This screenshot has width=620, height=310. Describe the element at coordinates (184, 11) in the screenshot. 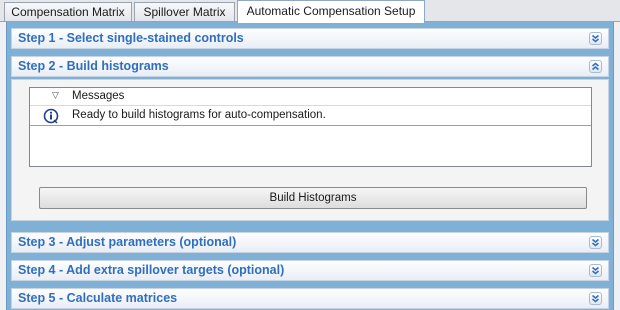

I see `tab-spillover-matrix: Spillover Matrix` at that location.